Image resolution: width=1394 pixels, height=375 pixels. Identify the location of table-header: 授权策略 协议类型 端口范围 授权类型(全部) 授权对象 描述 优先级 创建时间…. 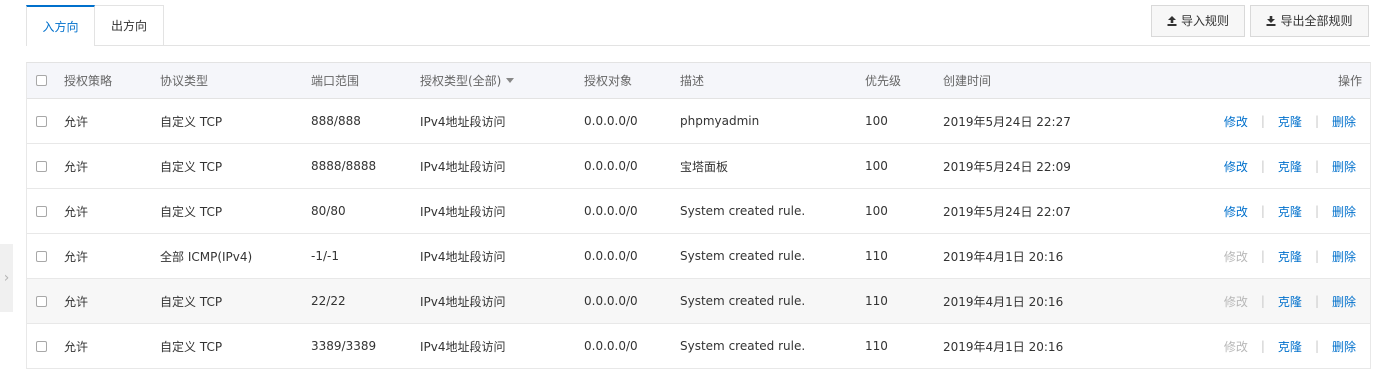
(698, 81).